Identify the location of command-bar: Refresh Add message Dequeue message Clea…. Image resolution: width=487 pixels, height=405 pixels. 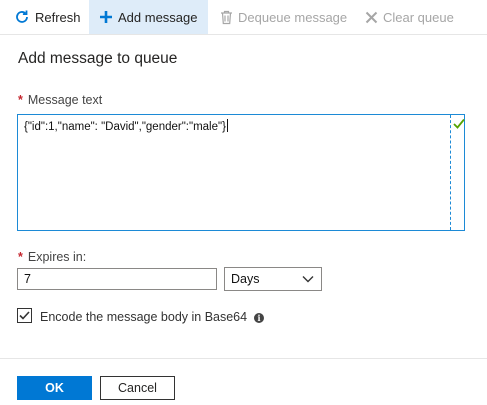
(243, 17).